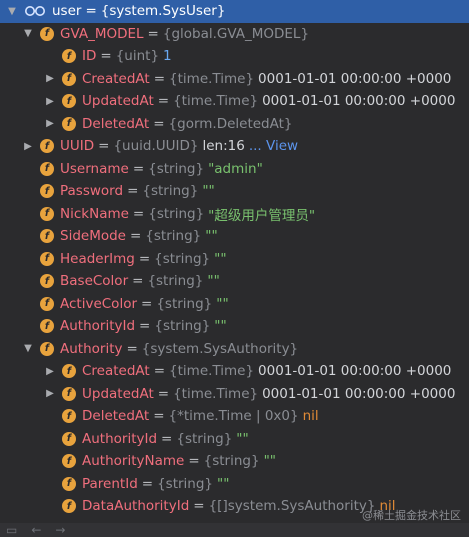 This screenshot has width=469, height=537. What do you see at coordinates (234, 281) in the screenshot?
I see `tree-row-basecolor: ▶ f BaseColor = {string} ""` at bounding box center [234, 281].